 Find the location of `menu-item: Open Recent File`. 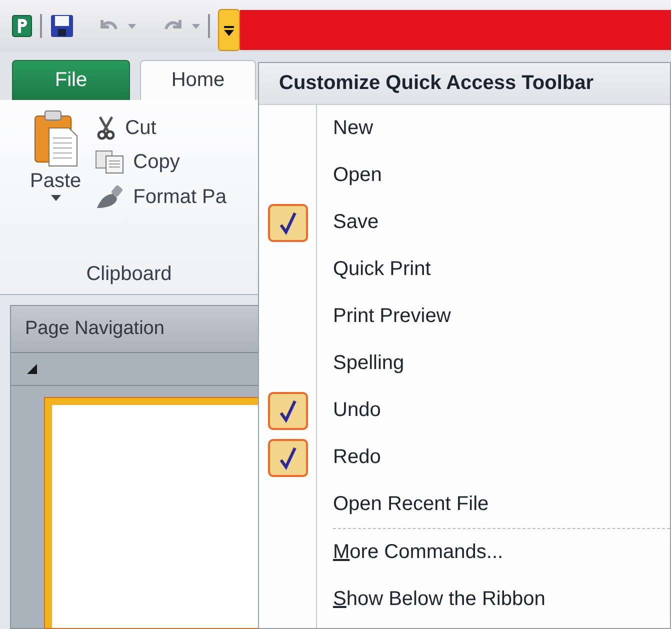

menu-item: Open Recent File is located at coordinates (411, 504).